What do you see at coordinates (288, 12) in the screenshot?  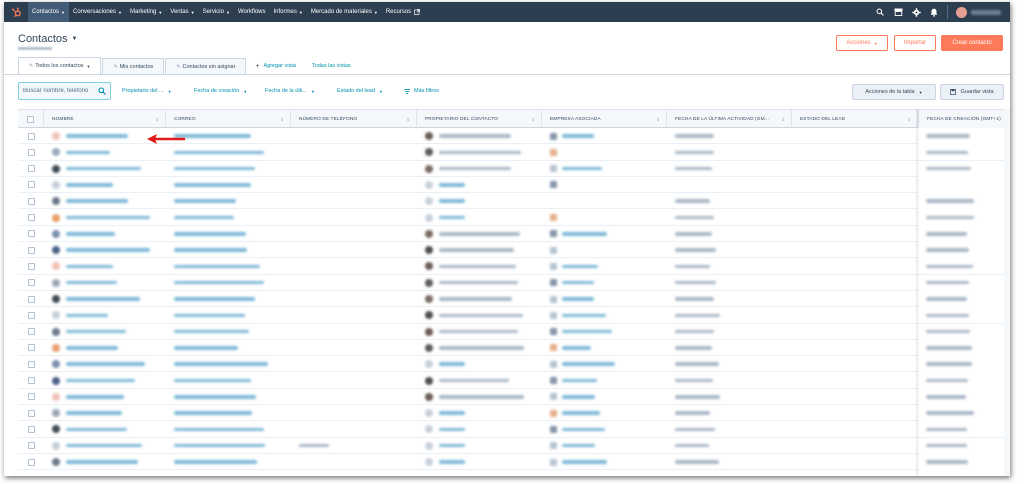 I see `nav-item-informes: Informes ▼` at bounding box center [288, 12].